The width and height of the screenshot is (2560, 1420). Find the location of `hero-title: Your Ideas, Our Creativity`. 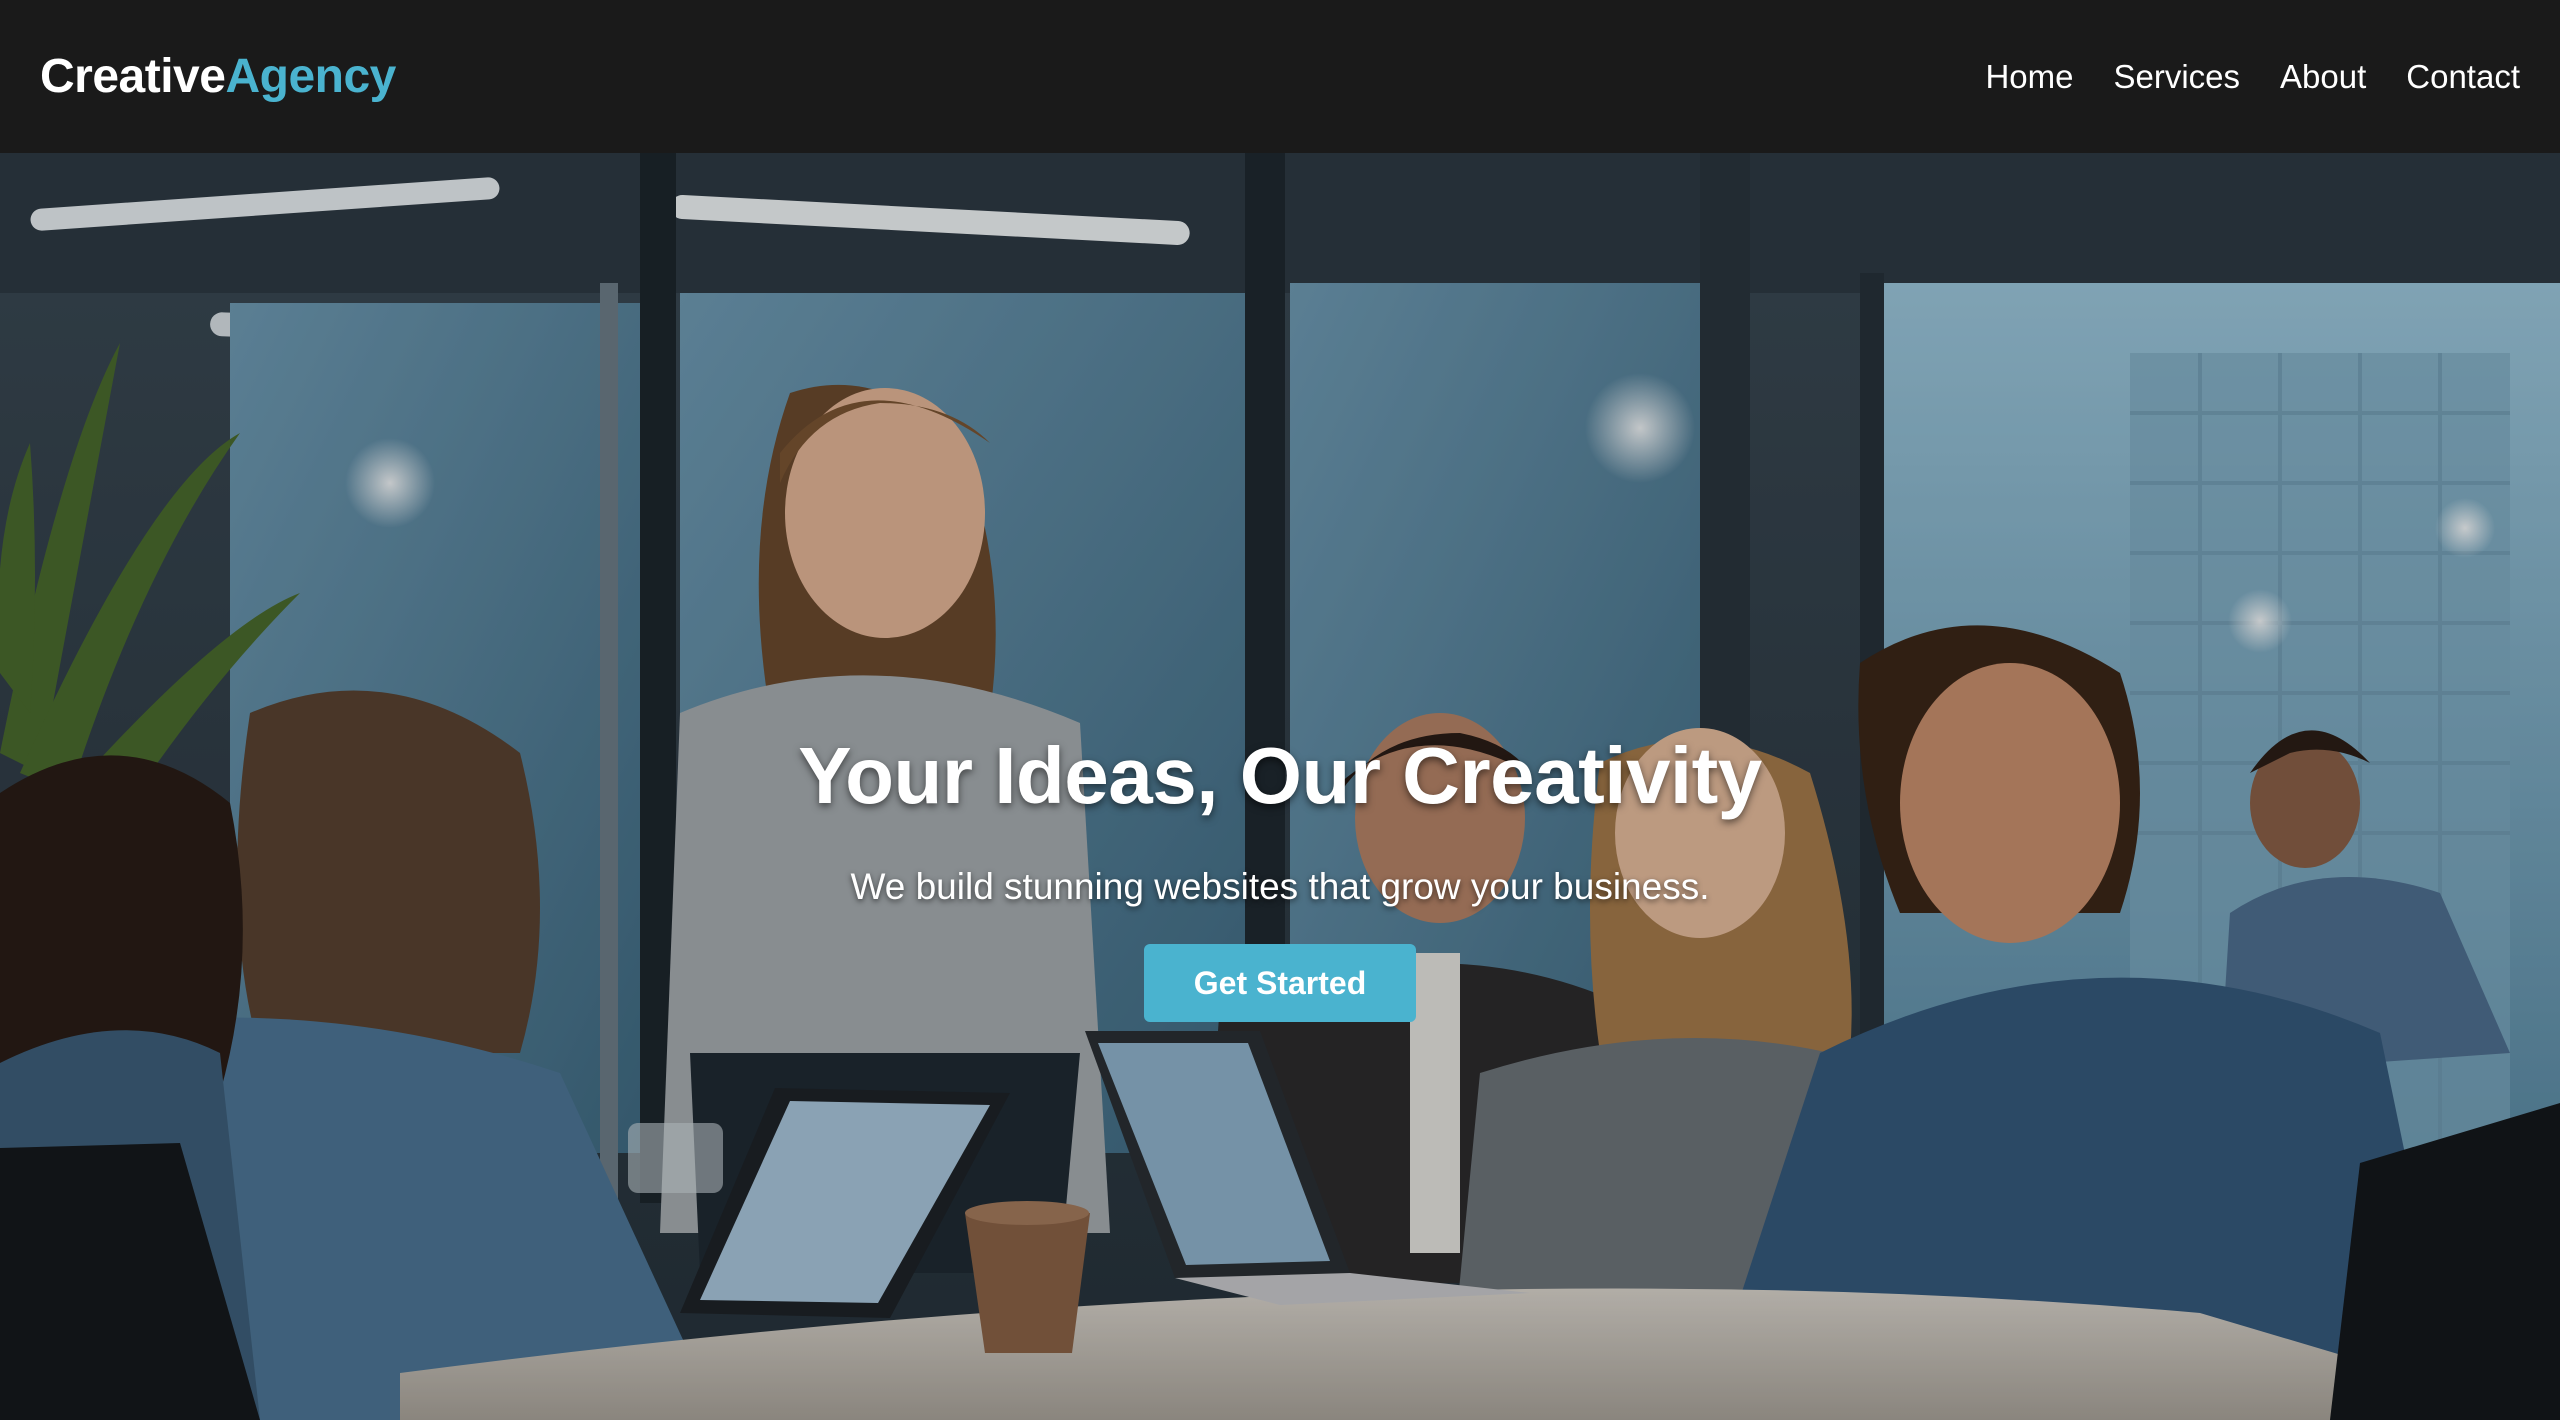

hero-title: Your Ideas, Our Creativity is located at coordinates (1280, 775).